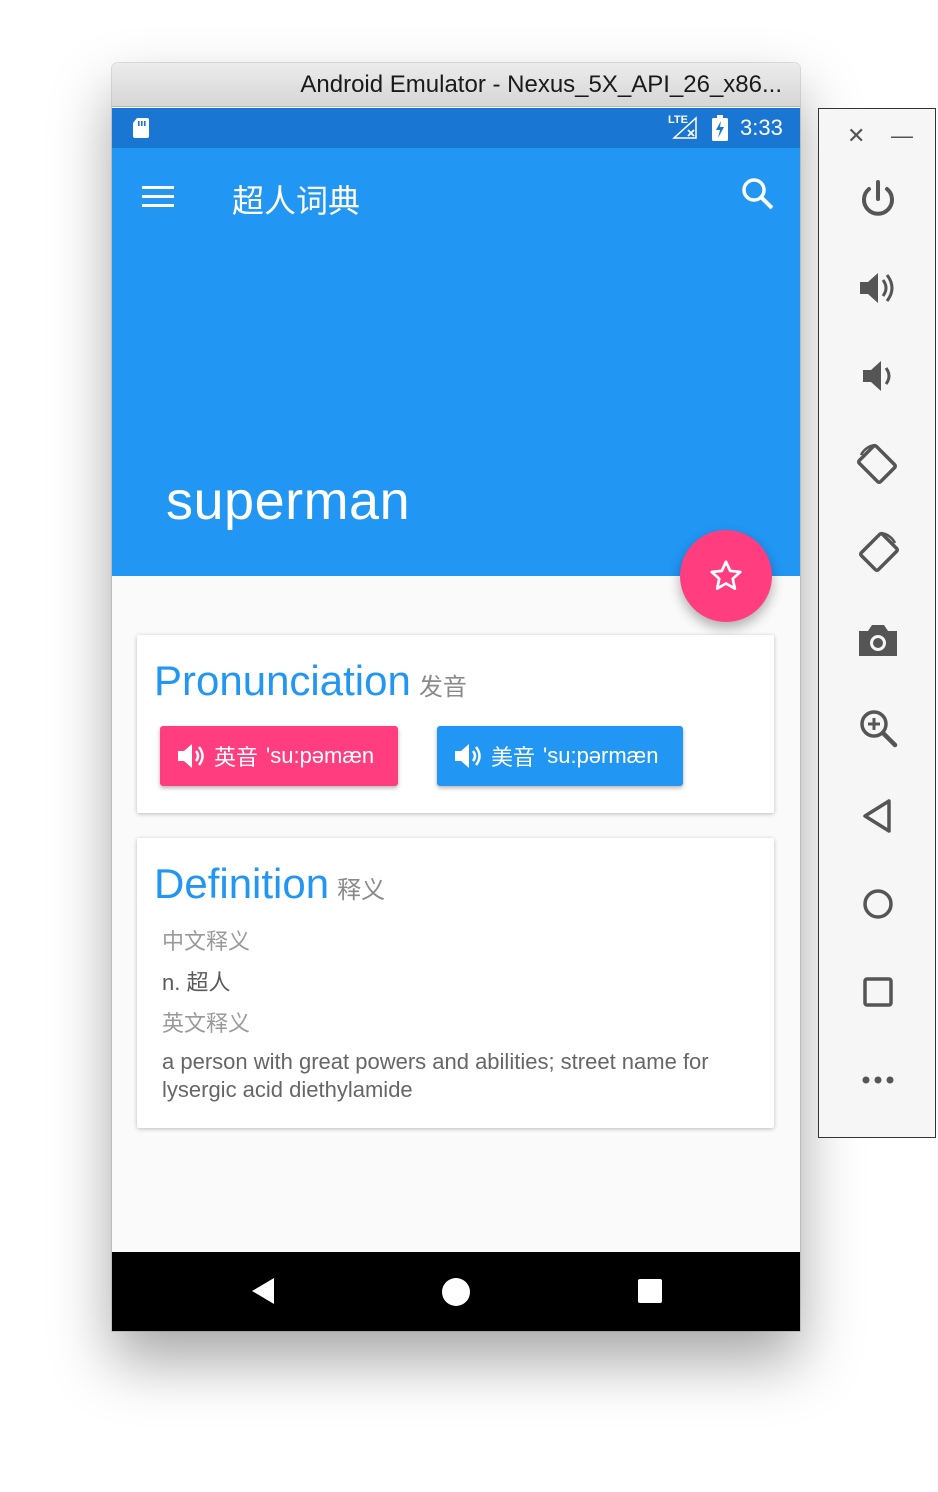 The height and width of the screenshot is (1492, 938). I want to click on zoom-icon, so click(879, 729).